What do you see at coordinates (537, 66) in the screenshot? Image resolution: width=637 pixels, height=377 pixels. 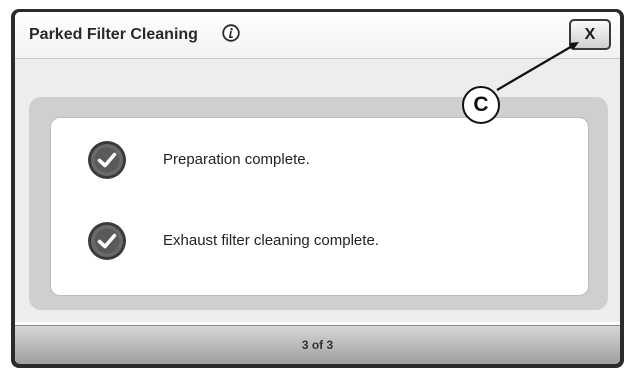 I see `callout-leader-line` at bounding box center [537, 66].